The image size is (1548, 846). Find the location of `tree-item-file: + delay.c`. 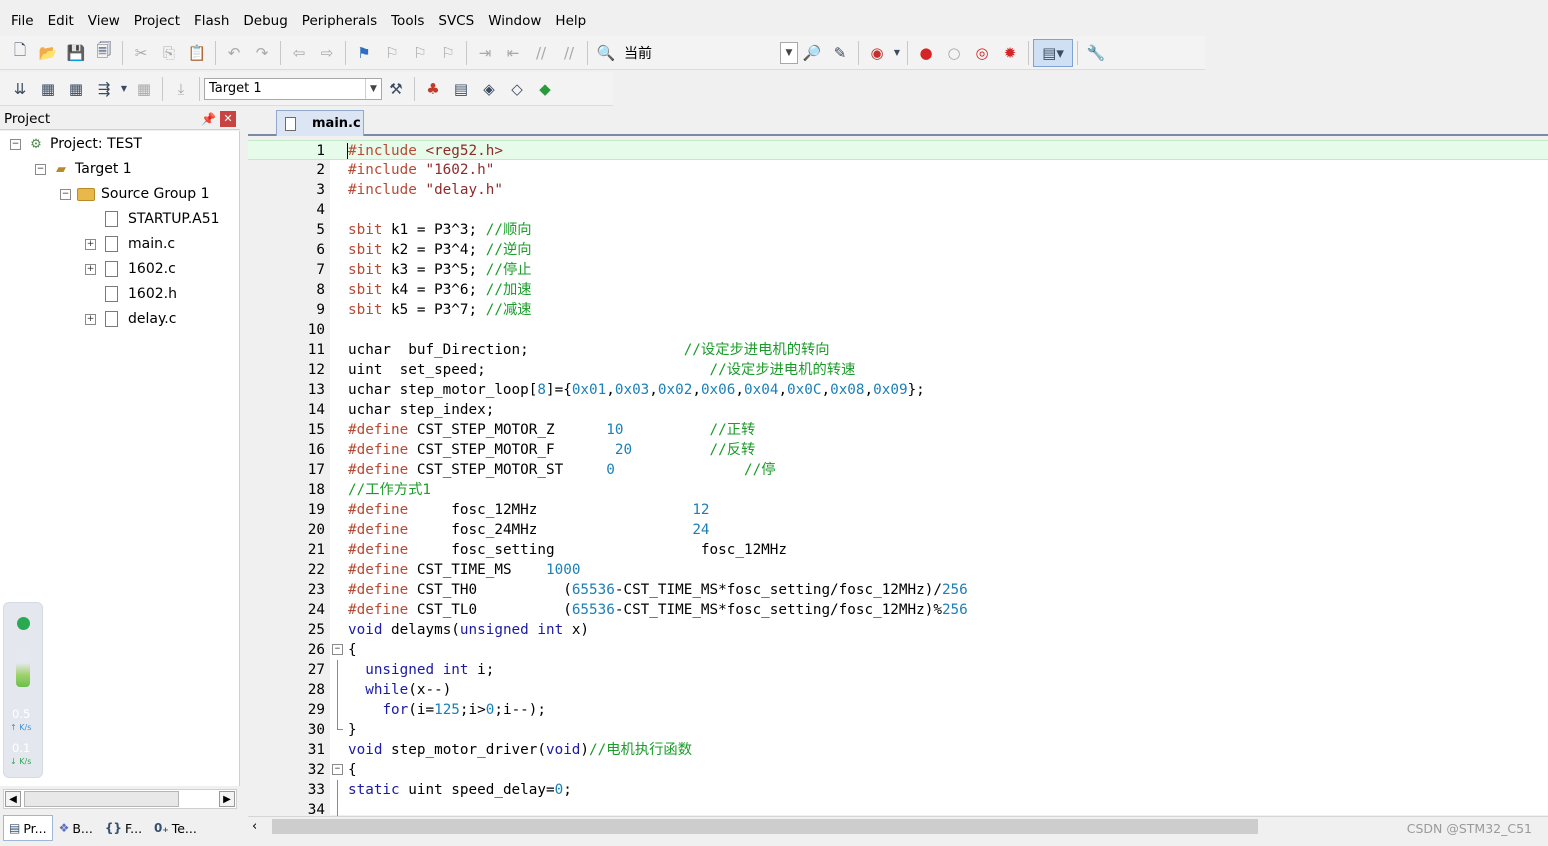

tree-item-file: + delay.c is located at coordinates (130, 319).